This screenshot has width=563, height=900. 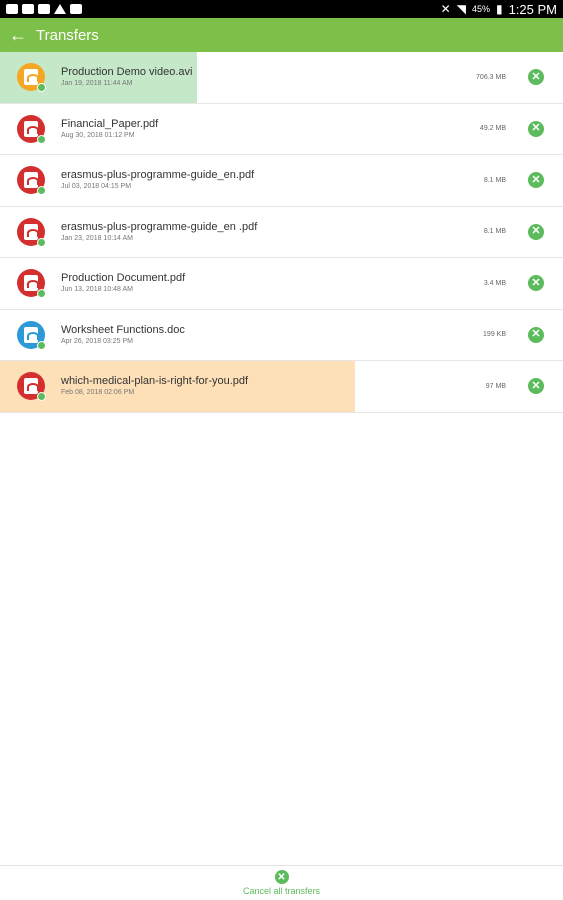 I want to click on clock: 1:25 PM, so click(x=532, y=9).